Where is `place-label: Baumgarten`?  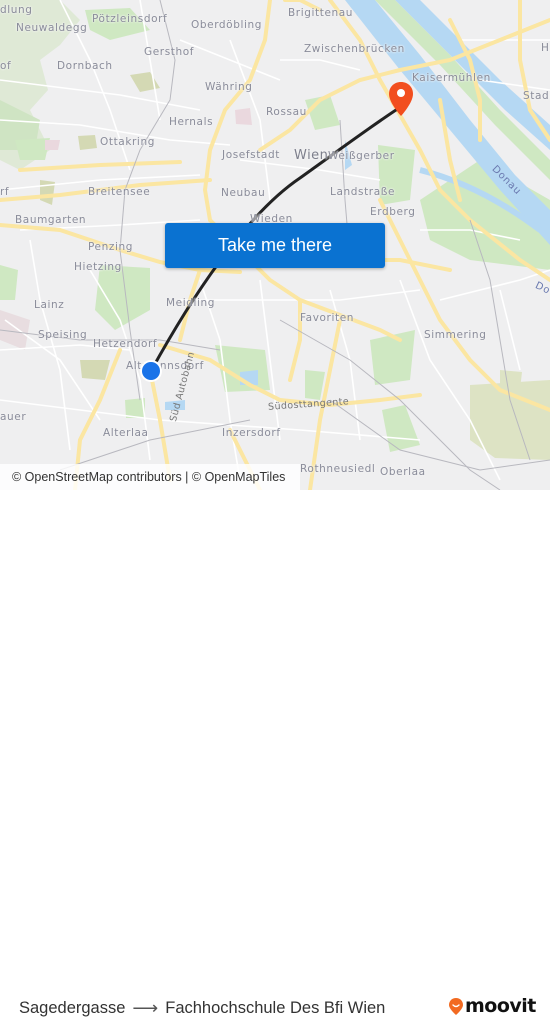
place-label: Baumgarten is located at coordinates (51, 220).